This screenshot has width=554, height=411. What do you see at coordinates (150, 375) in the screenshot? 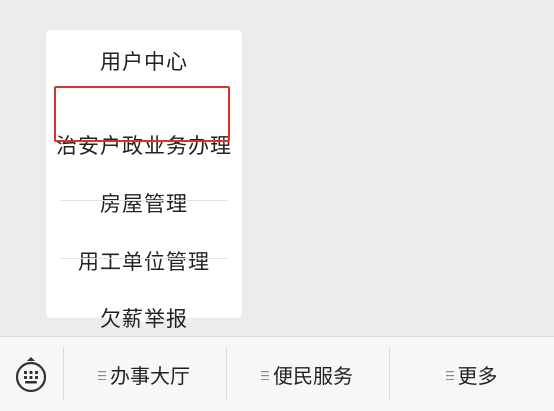
I see `tab-label: 办事大厅` at bounding box center [150, 375].